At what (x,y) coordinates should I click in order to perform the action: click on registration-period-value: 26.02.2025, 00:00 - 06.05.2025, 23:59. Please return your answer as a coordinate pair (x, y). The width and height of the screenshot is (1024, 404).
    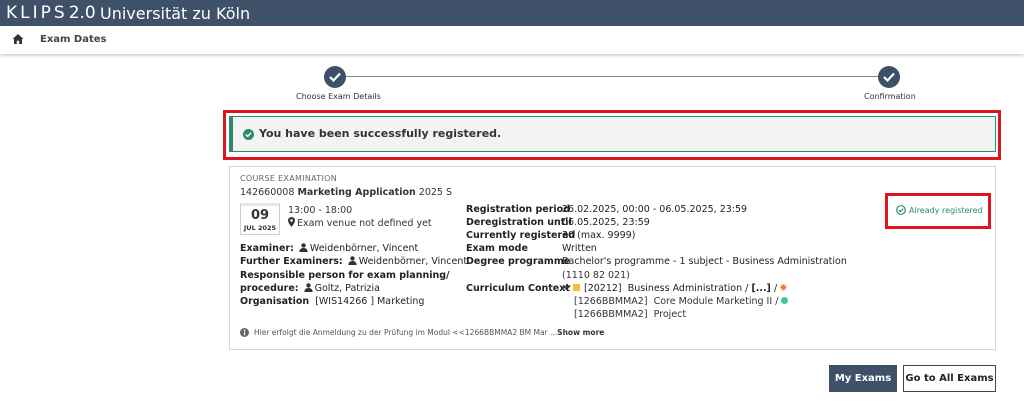
    Looking at the image, I should click on (655, 209).